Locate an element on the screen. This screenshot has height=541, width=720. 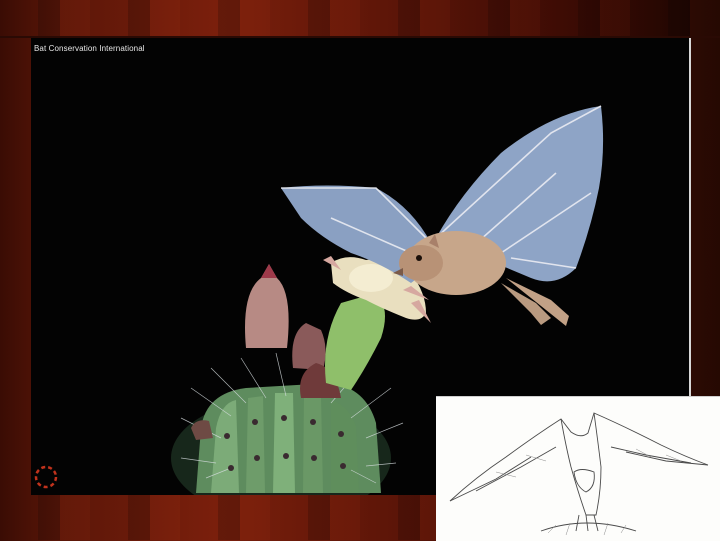
bat-sketch-inset is located at coordinates (578, 468).